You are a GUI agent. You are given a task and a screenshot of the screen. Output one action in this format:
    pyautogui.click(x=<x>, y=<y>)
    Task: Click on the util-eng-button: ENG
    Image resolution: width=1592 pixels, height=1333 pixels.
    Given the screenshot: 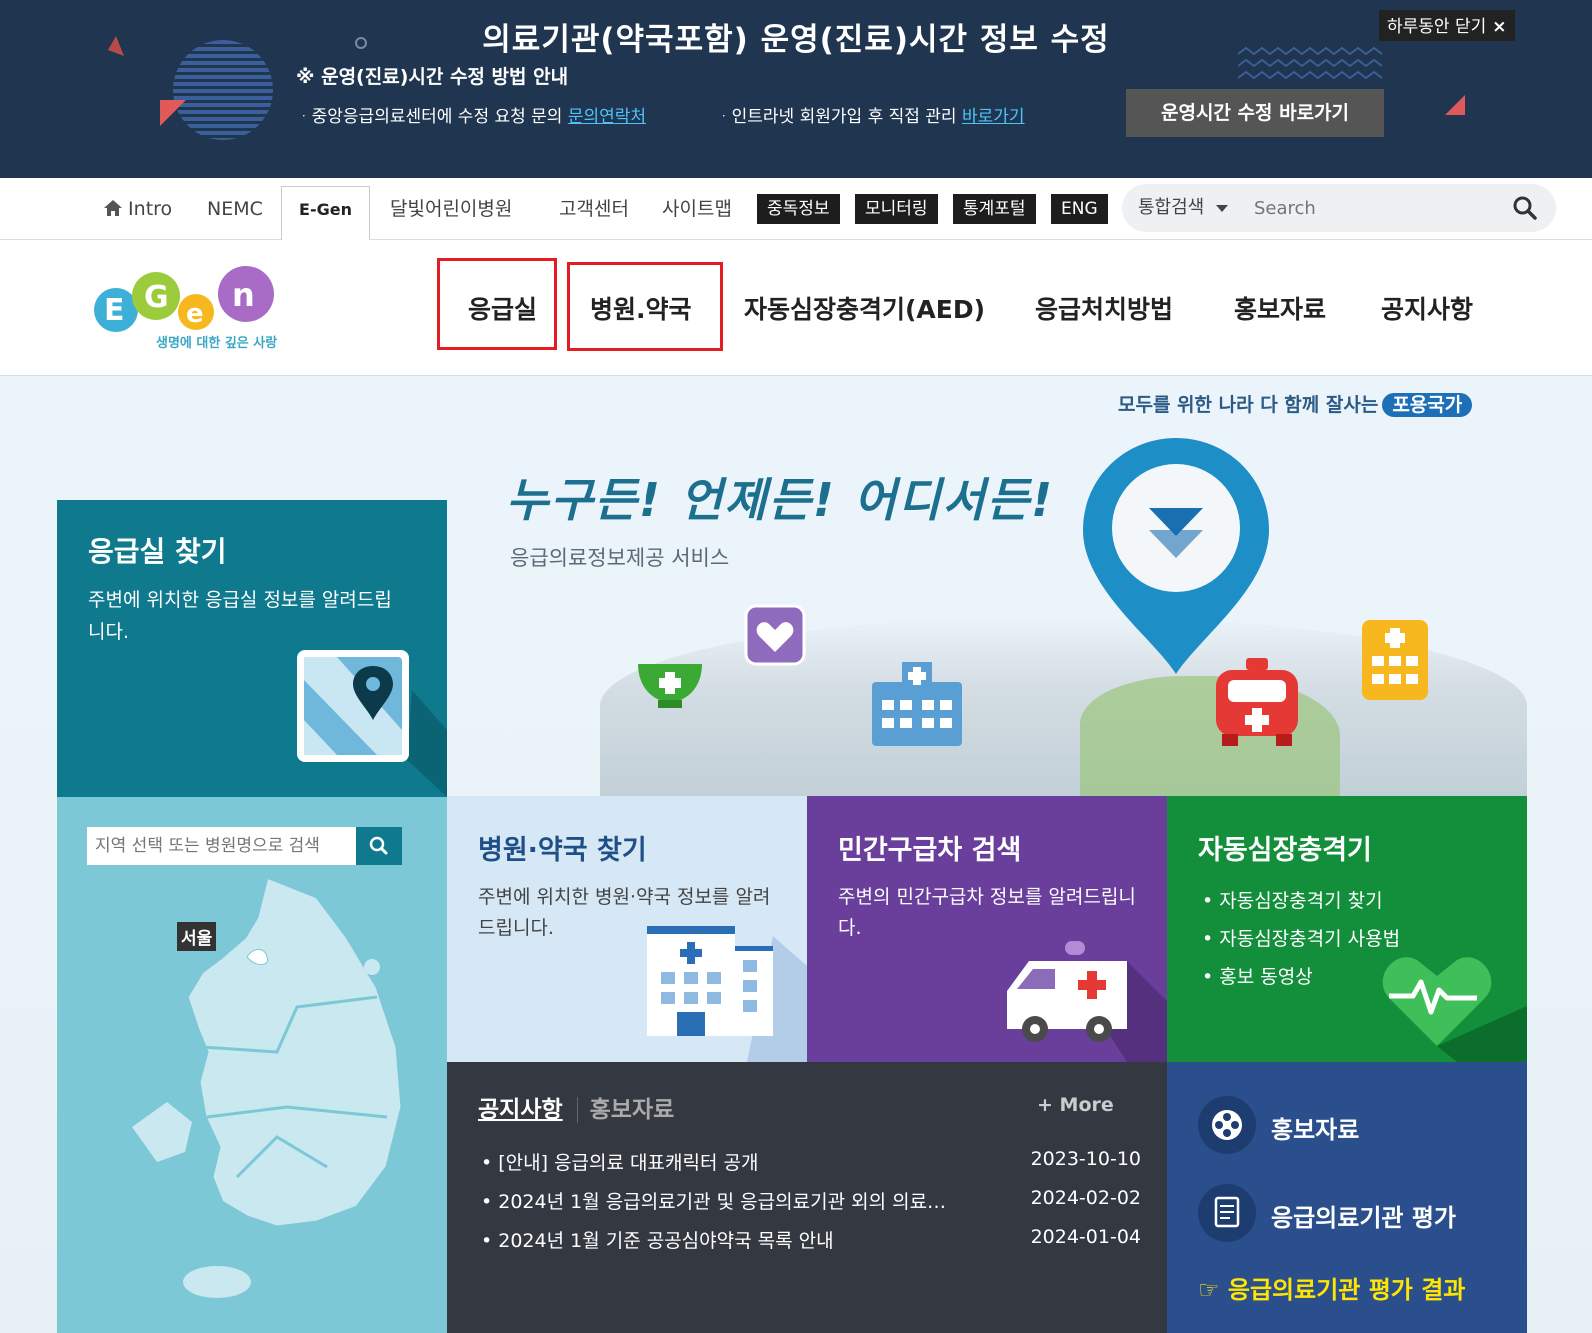 What is the action you would take?
    pyautogui.click(x=1079, y=209)
    